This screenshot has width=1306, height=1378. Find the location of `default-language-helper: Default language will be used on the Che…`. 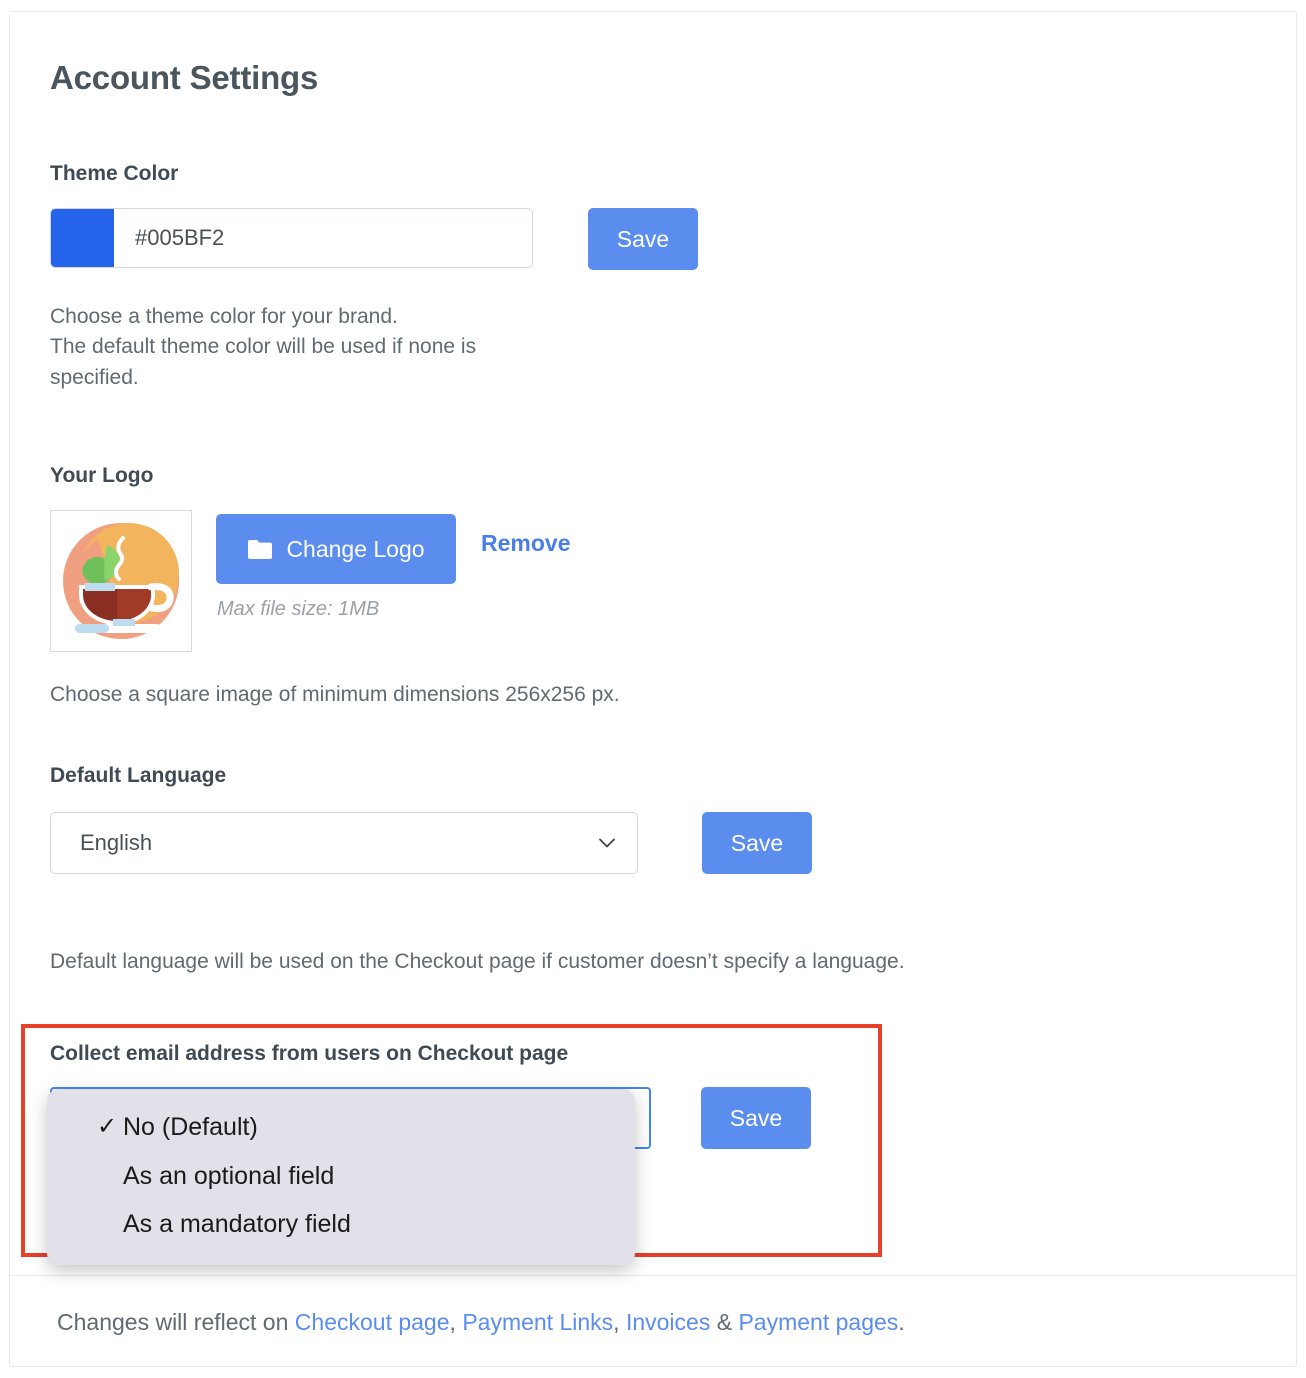

default-language-helper: Default language will be used on the Che… is located at coordinates (477, 961).